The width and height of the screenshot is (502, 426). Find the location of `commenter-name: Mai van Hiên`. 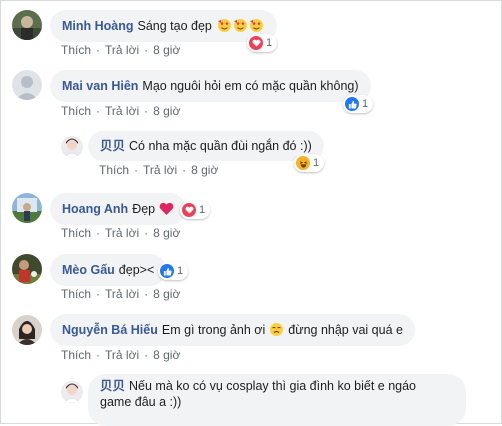

commenter-name: Mai van Hiên is located at coordinates (100, 86).